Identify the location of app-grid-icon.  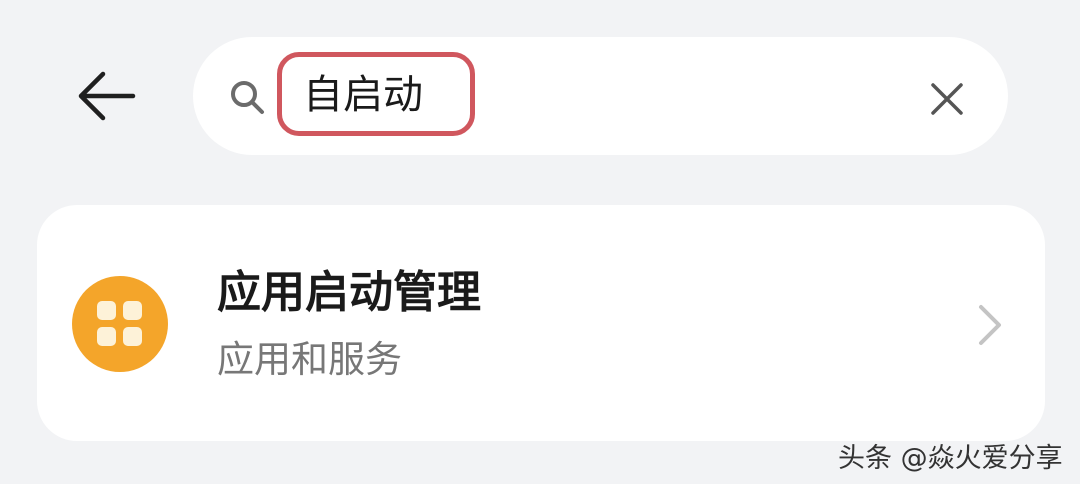
(120, 324).